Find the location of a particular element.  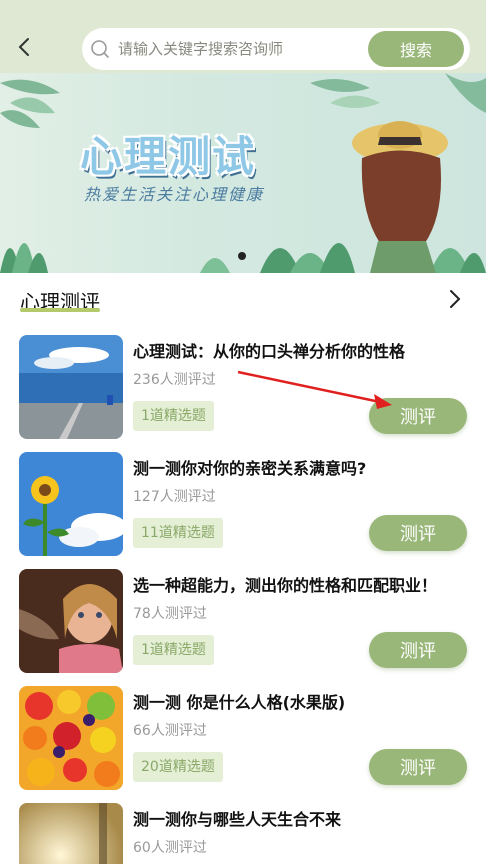

carousel-dot is located at coordinates (242, 256).